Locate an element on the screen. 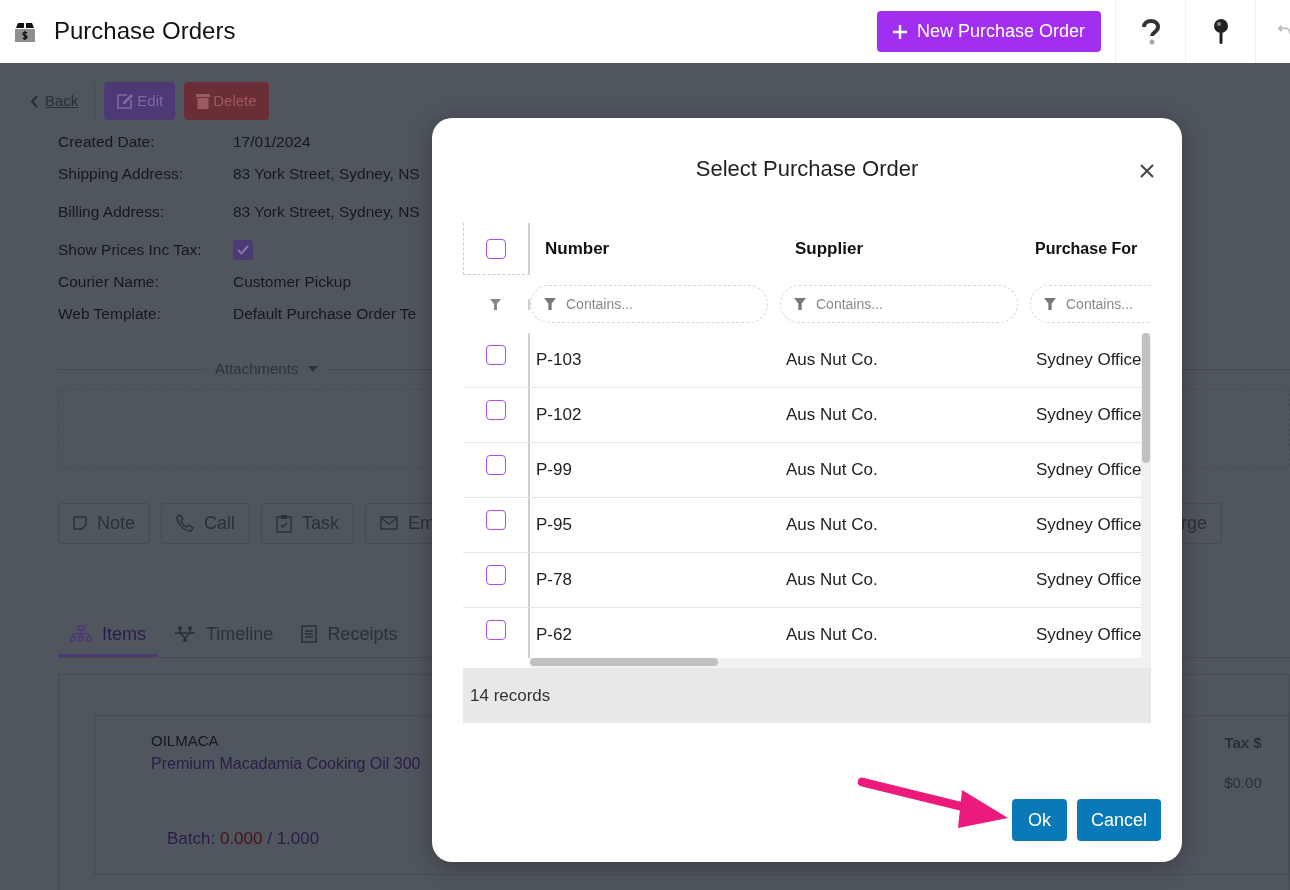 This screenshot has height=890, width=1290. item-code: OILMACA is located at coordinates (185, 740).